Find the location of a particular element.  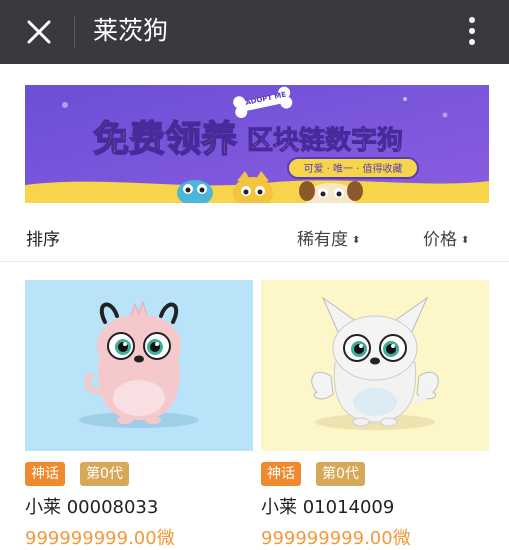

sort-label: 排序 is located at coordinates (43, 240).